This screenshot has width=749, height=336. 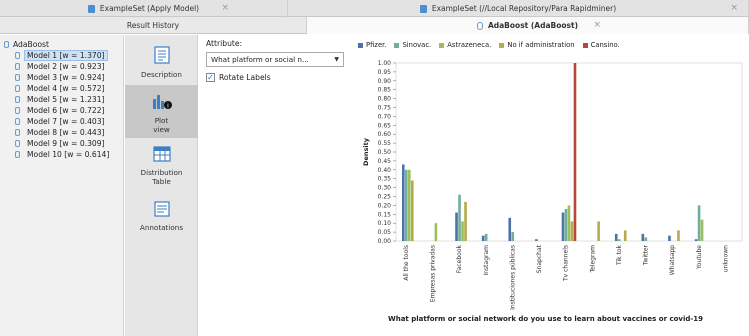 I want to click on y-tick-label: 0.15, so click(x=385, y=214).